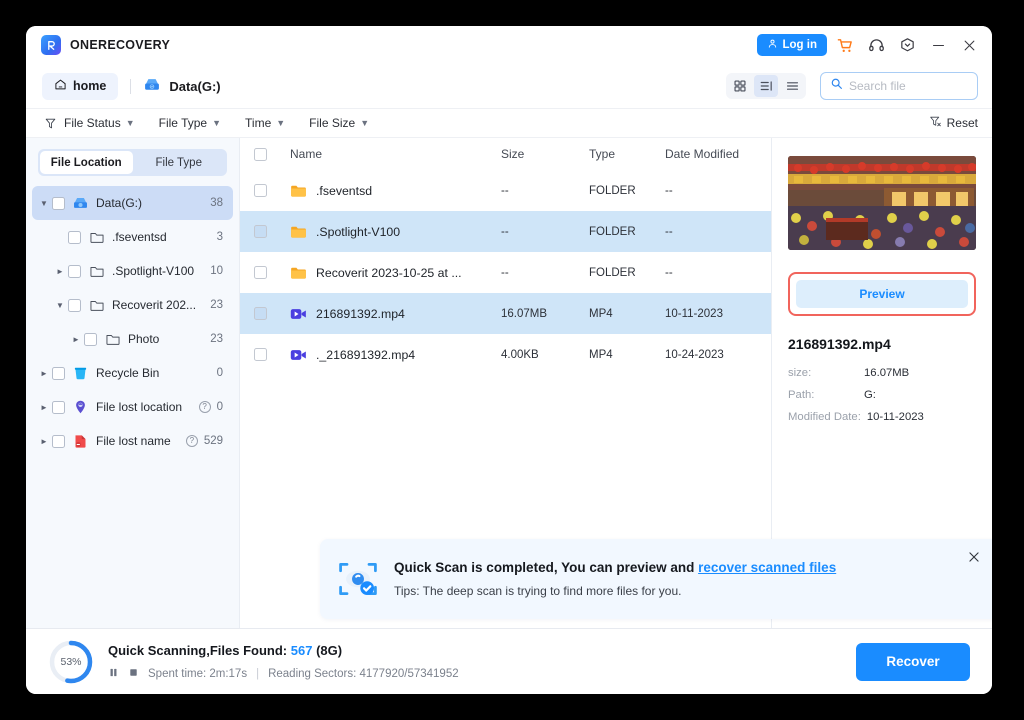 The width and height of the screenshot is (1024, 720). I want to click on tree-item-recoverit-202: ▼ Recoverit 202... 23, so click(132, 305).